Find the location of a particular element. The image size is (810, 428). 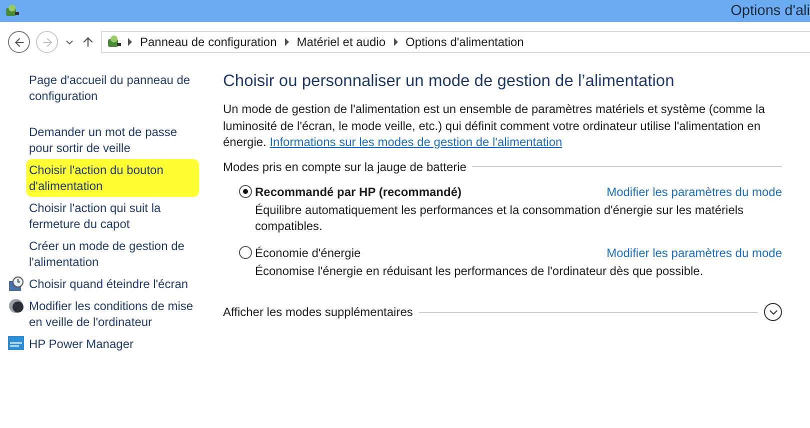

back-arrow-icon is located at coordinates (19, 42).